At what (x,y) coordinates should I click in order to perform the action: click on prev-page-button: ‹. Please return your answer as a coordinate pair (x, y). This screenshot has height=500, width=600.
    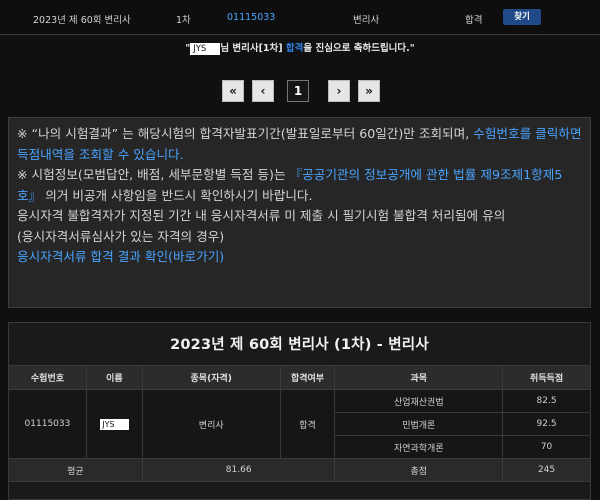
    Looking at the image, I should click on (263, 91).